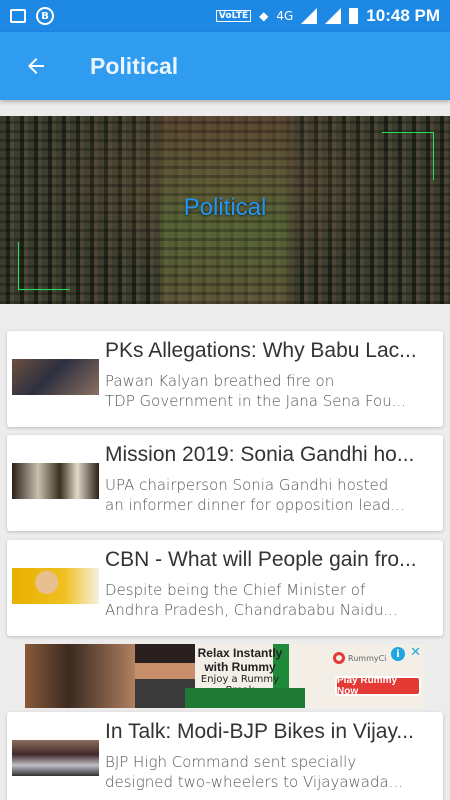 This screenshot has width=450, height=800. Describe the element at coordinates (378, 686) in the screenshot. I see `ad-cta-button: Play Rummy Now` at that location.